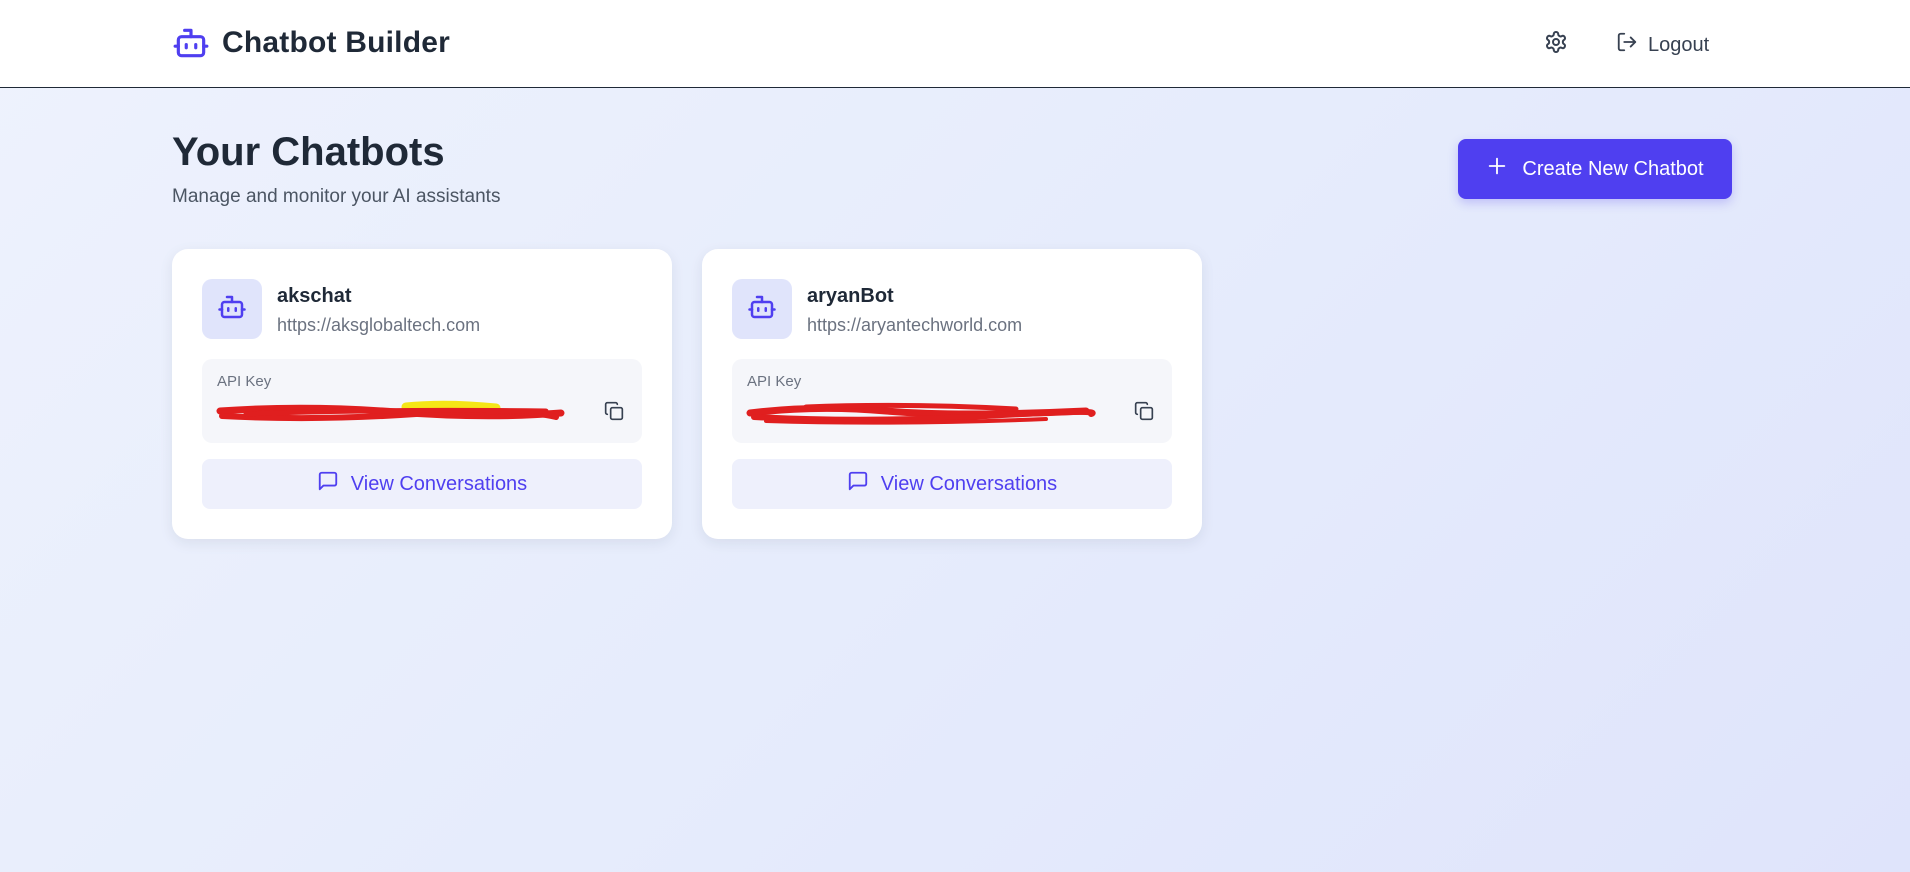 The width and height of the screenshot is (1910, 872). What do you see at coordinates (379, 325) in the screenshot?
I see `chatbot-url: https://aksglobaltech.com` at bounding box center [379, 325].